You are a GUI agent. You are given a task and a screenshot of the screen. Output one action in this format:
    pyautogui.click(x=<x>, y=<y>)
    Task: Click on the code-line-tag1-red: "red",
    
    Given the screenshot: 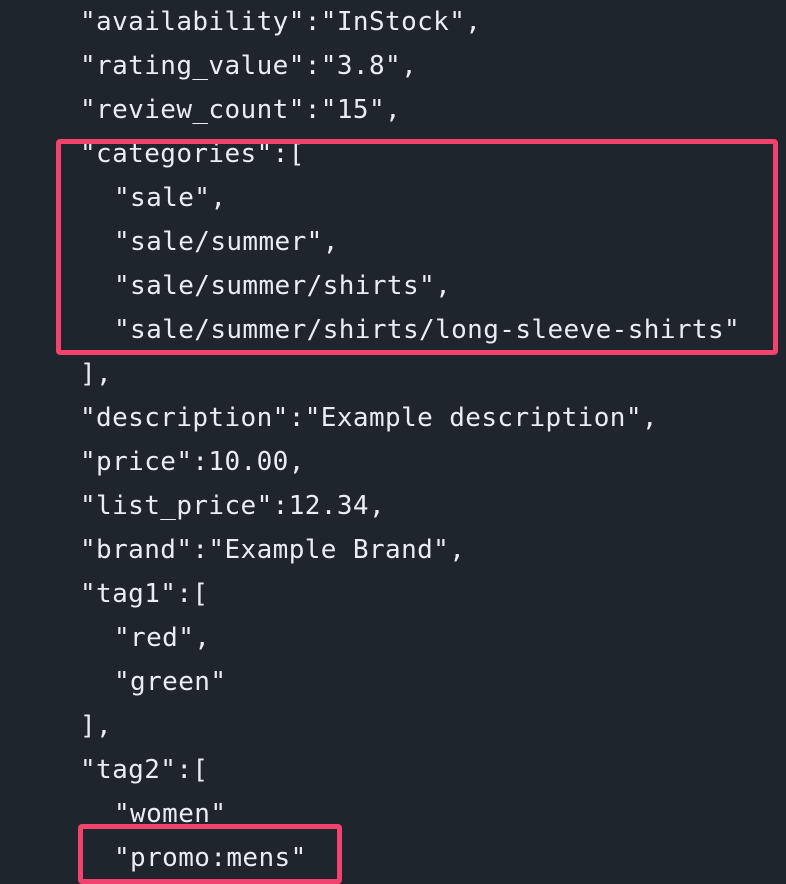 What is the action you would take?
    pyautogui.click(x=162, y=638)
    